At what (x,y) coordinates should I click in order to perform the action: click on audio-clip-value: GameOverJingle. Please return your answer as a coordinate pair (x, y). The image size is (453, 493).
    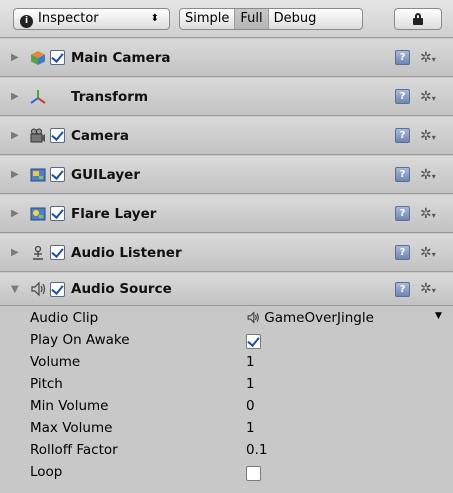
    Looking at the image, I should click on (319, 318).